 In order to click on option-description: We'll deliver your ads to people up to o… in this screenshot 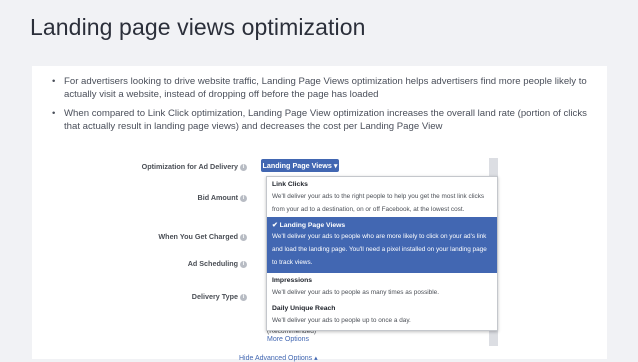, I will do `click(341, 320)`.